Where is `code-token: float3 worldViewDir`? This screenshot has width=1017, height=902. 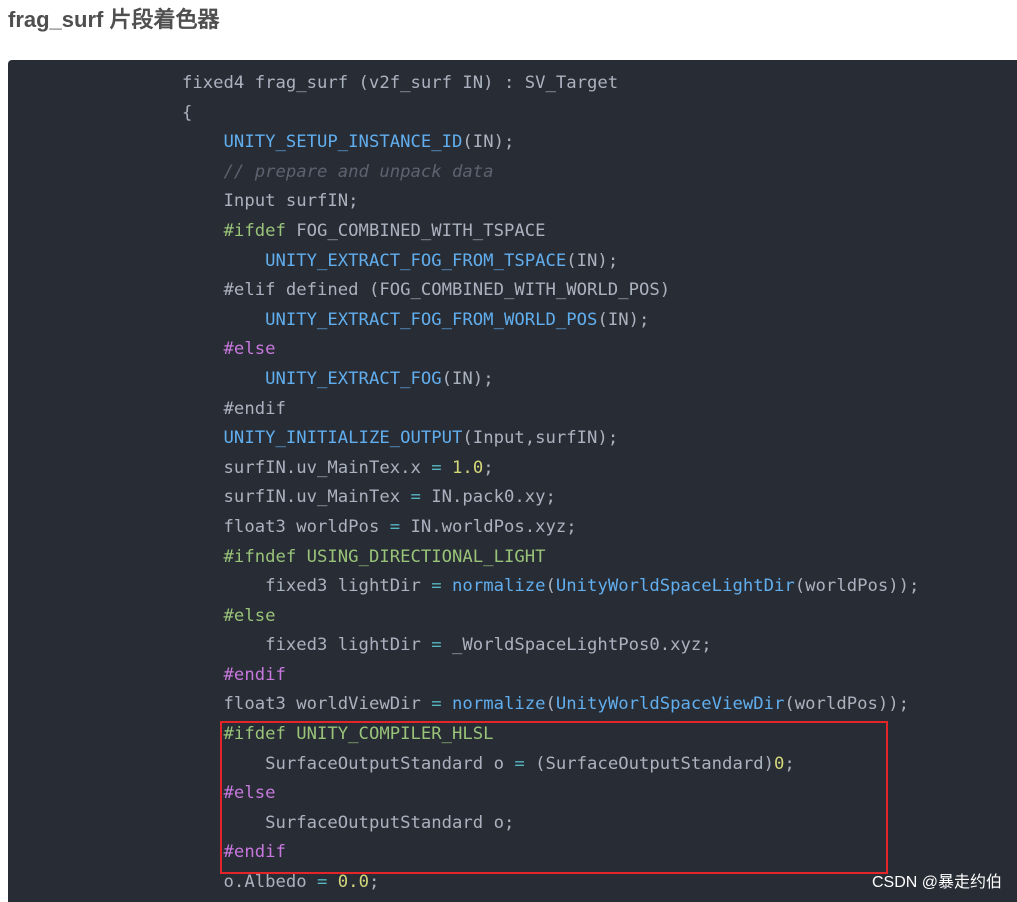
code-token: float3 worldViewDir is located at coordinates (327, 704).